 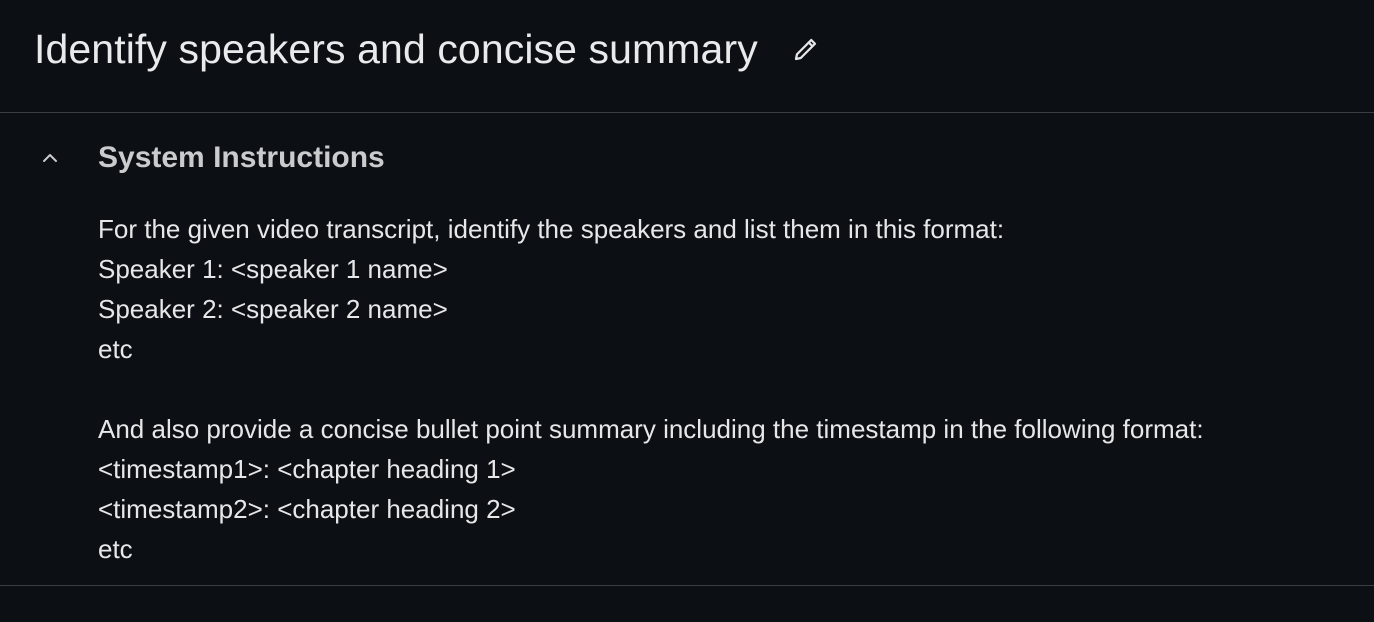 I want to click on system-instructions-label: System Instructions, so click(x=241, y=157).